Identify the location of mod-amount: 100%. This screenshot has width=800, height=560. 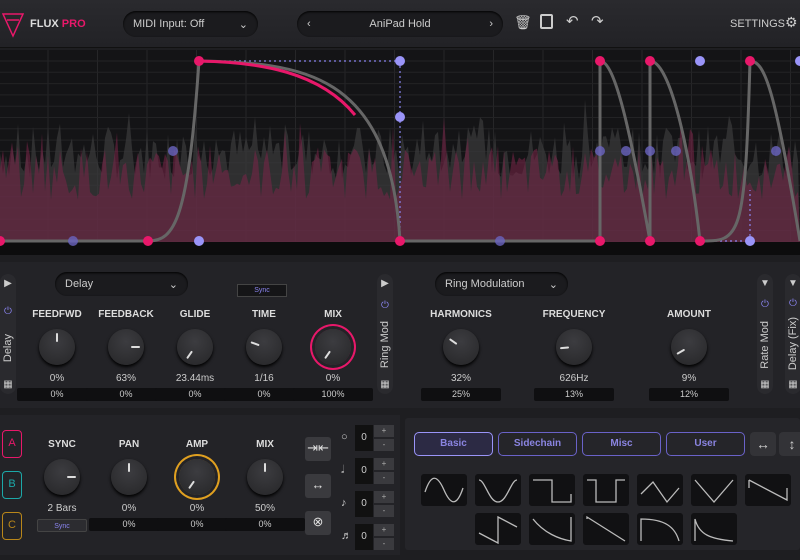
(333, 394).